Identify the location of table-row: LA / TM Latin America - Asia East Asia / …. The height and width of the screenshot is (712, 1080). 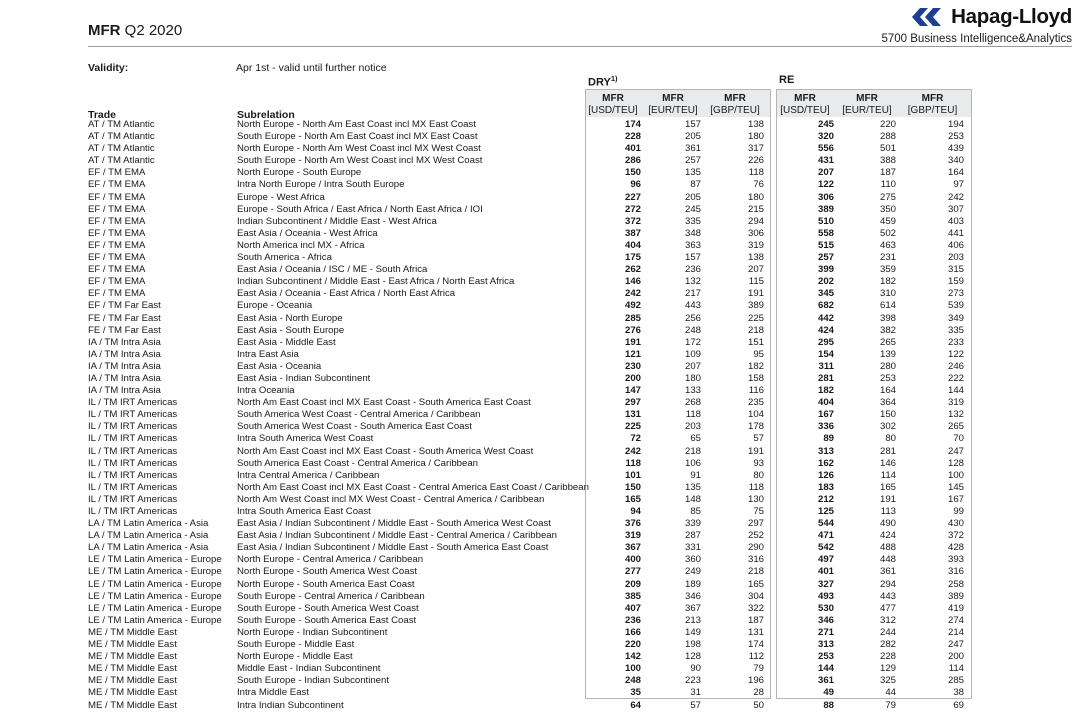
(540, 536).